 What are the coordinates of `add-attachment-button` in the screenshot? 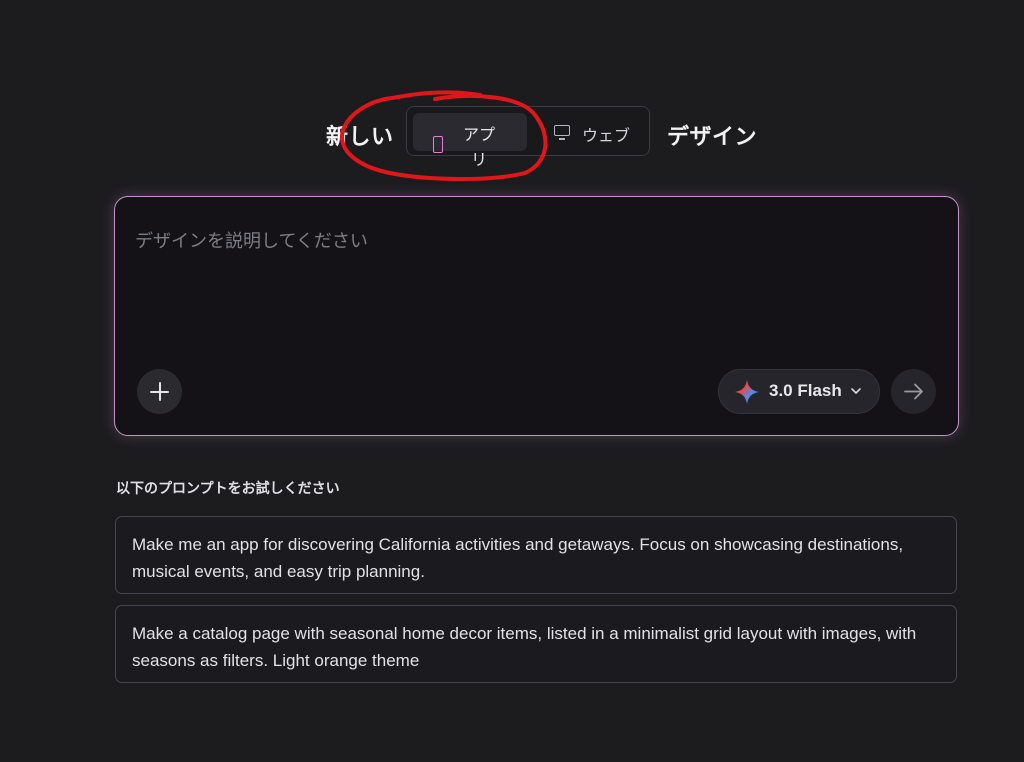 It's located at (159, 391).